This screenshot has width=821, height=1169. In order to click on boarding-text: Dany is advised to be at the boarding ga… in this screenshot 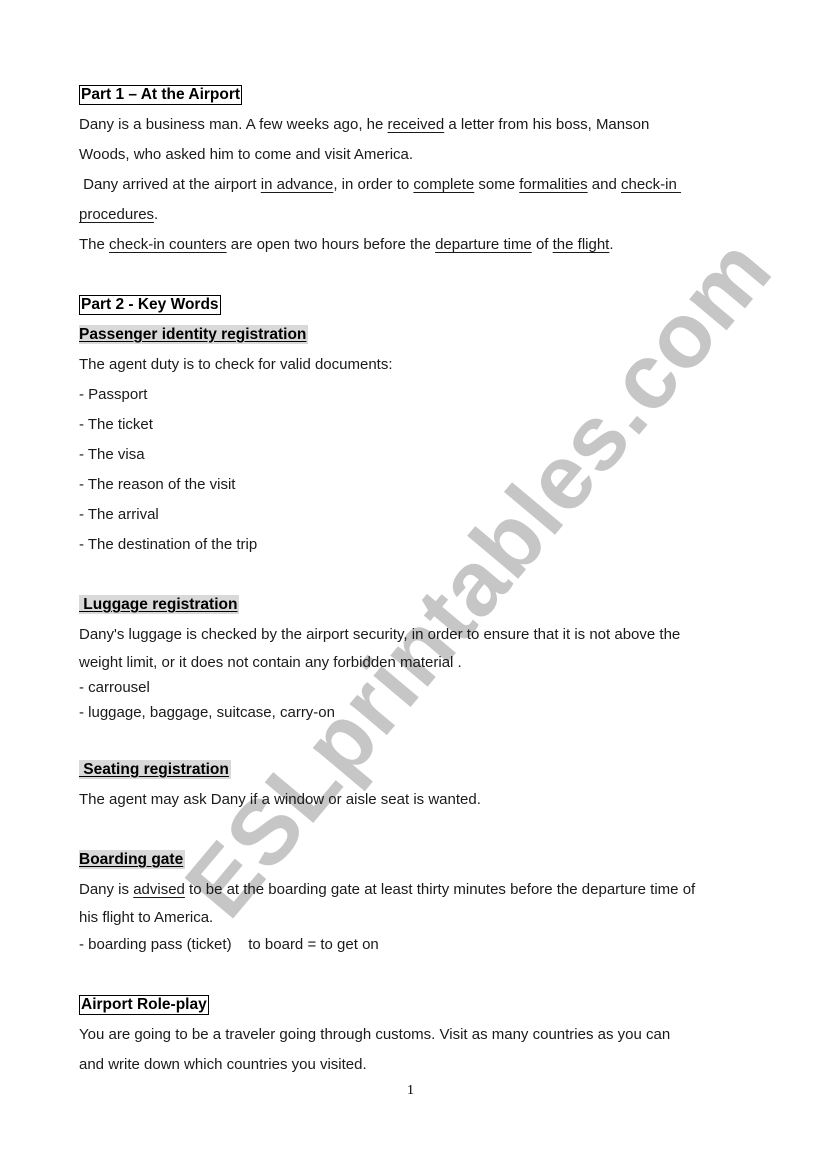, I will do `click(419, 890)`.